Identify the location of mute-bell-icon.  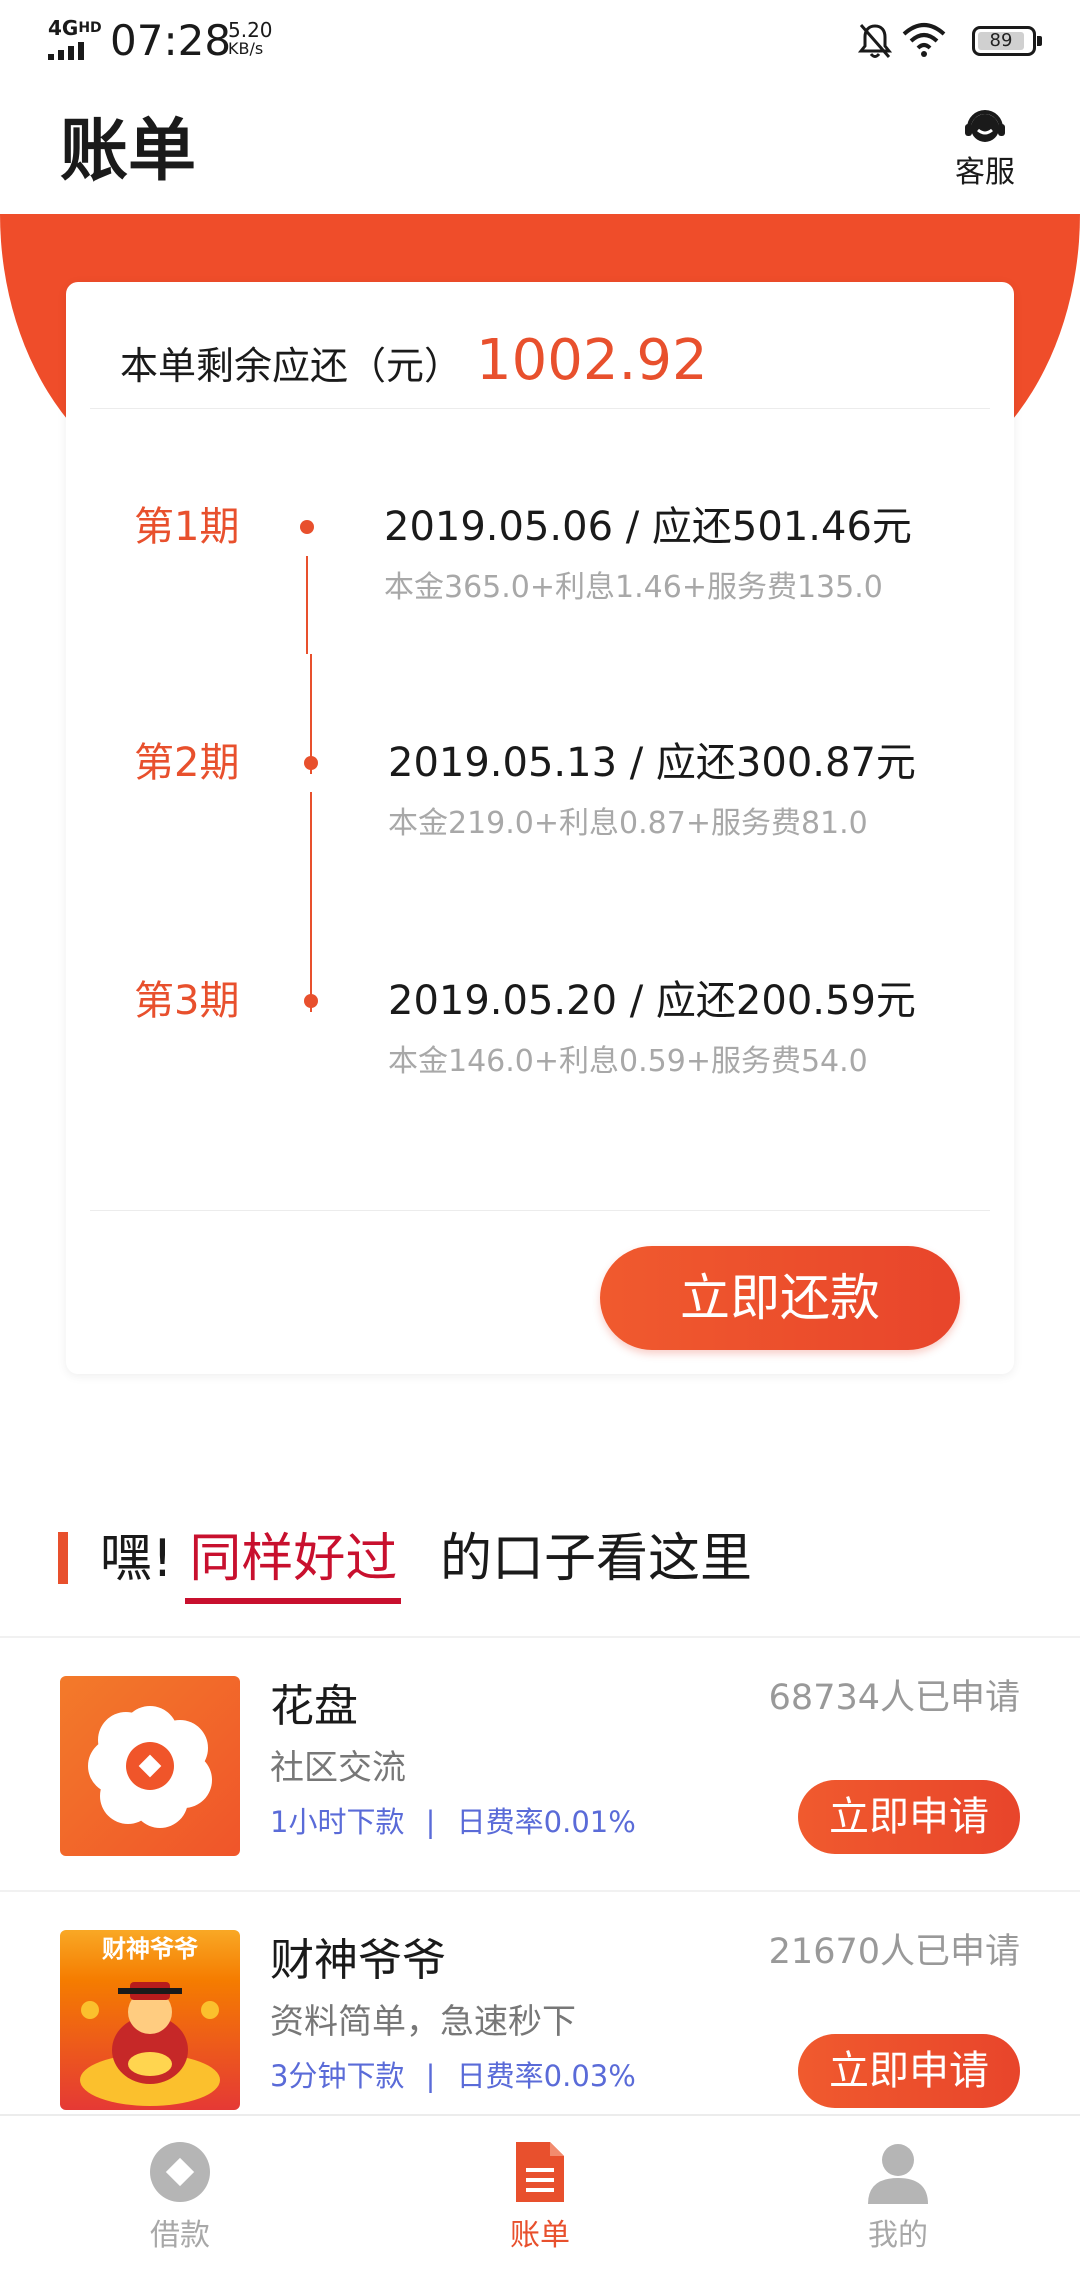
(875, 41).